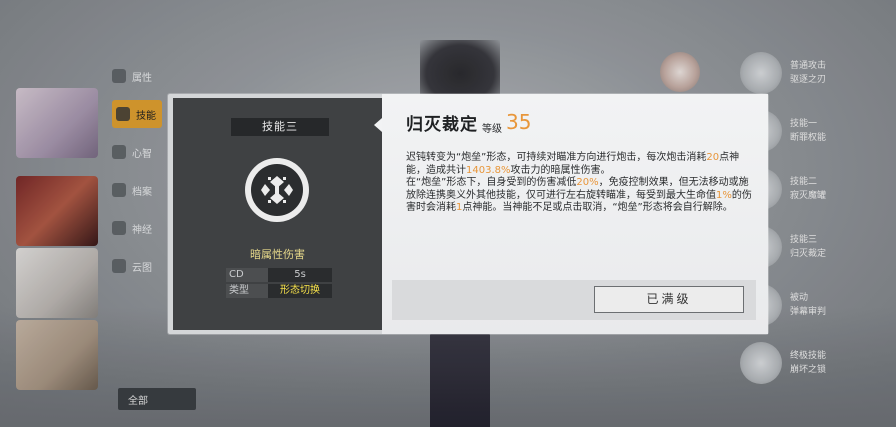 The image size is (896, 427). What do you see at coordinates (247, 275) in the screenshot?
I see `stat-key: CD` at bounding box center [247, 275].